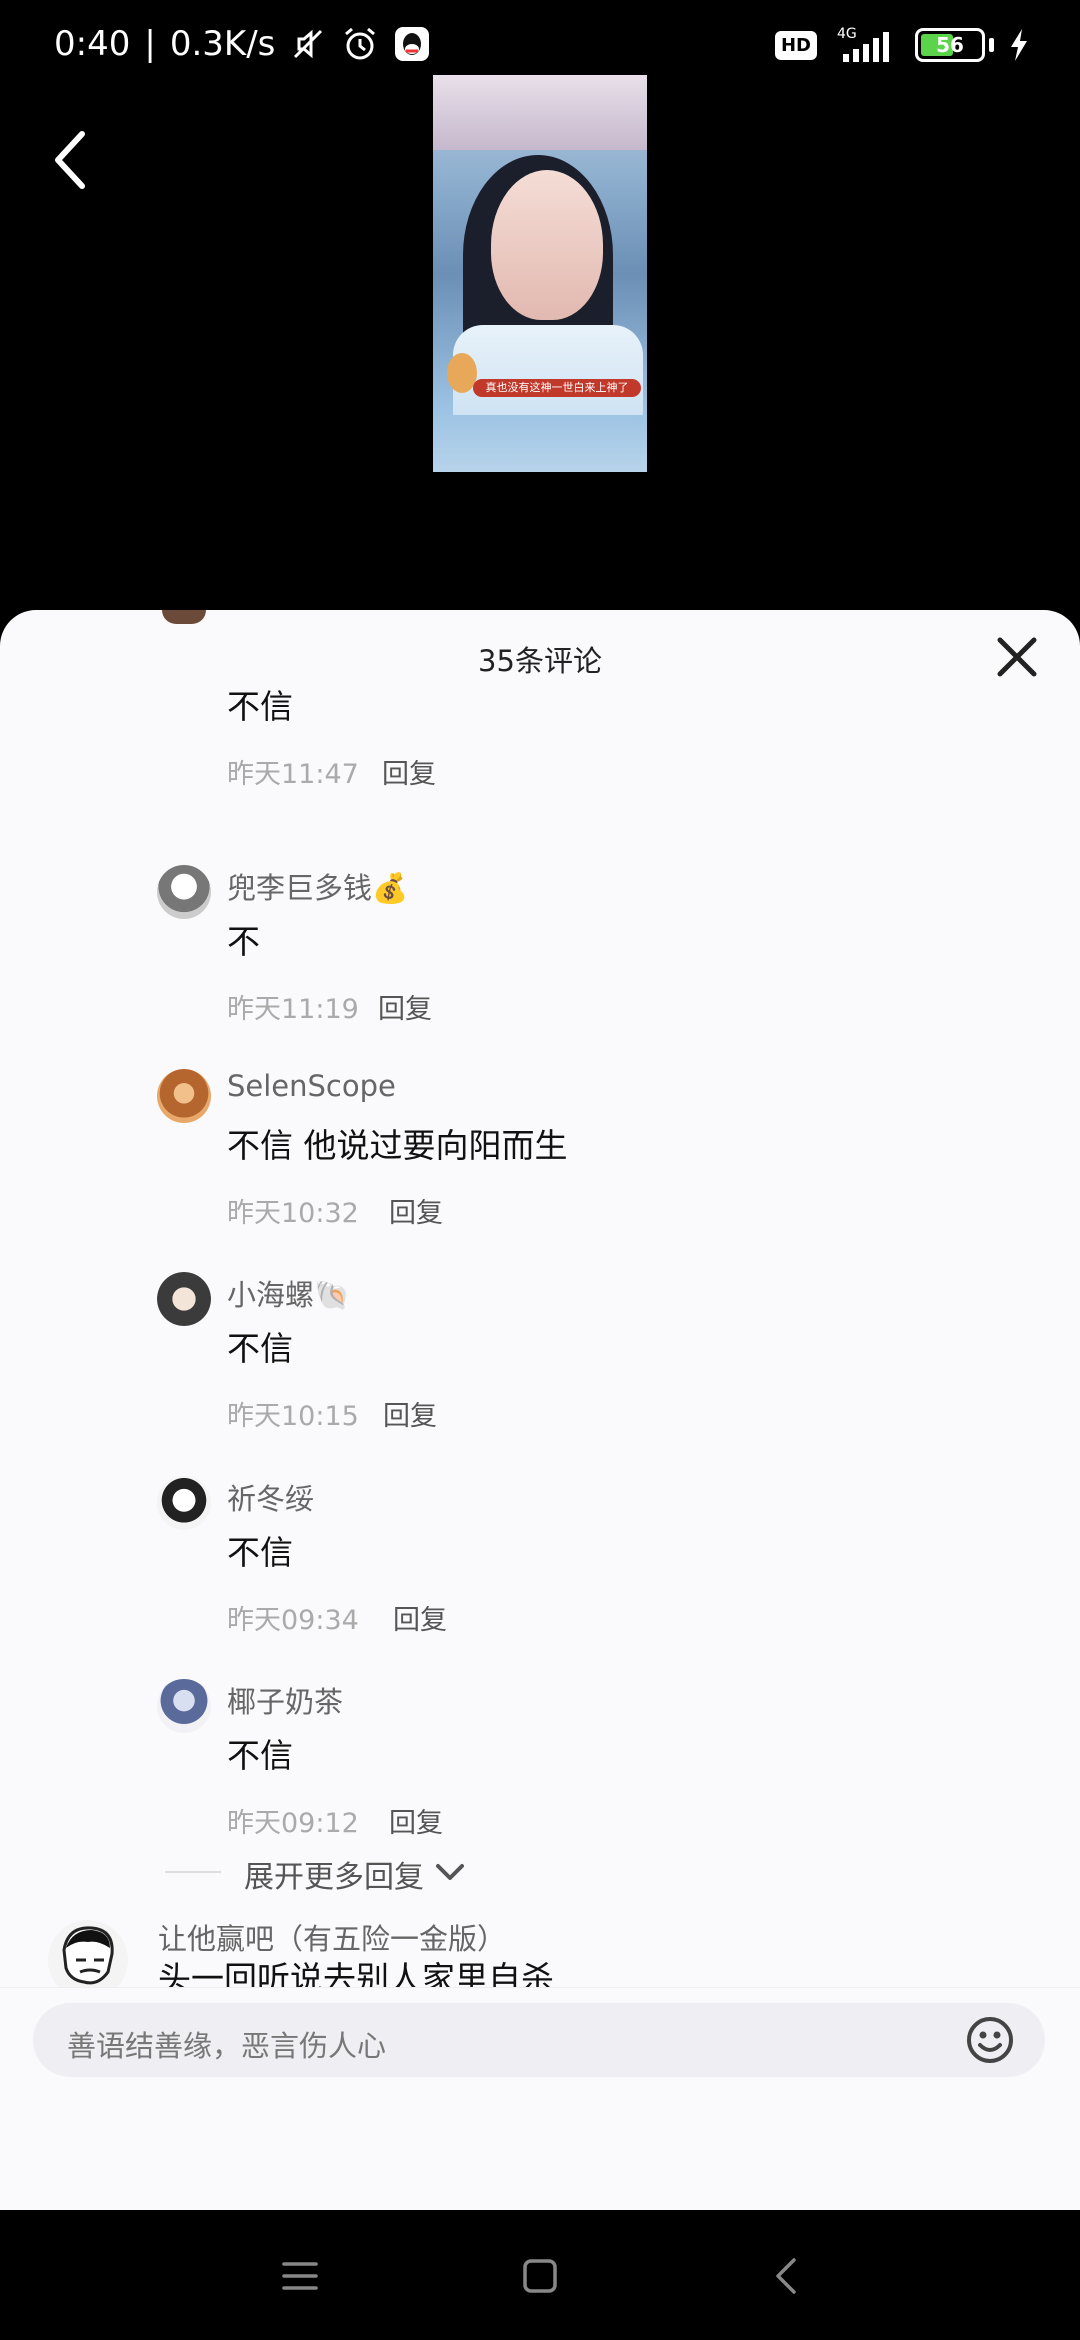 This screenshot has width=1080, height=2340. I want to click on reply-username: SelenScope, so click(311, 1086).